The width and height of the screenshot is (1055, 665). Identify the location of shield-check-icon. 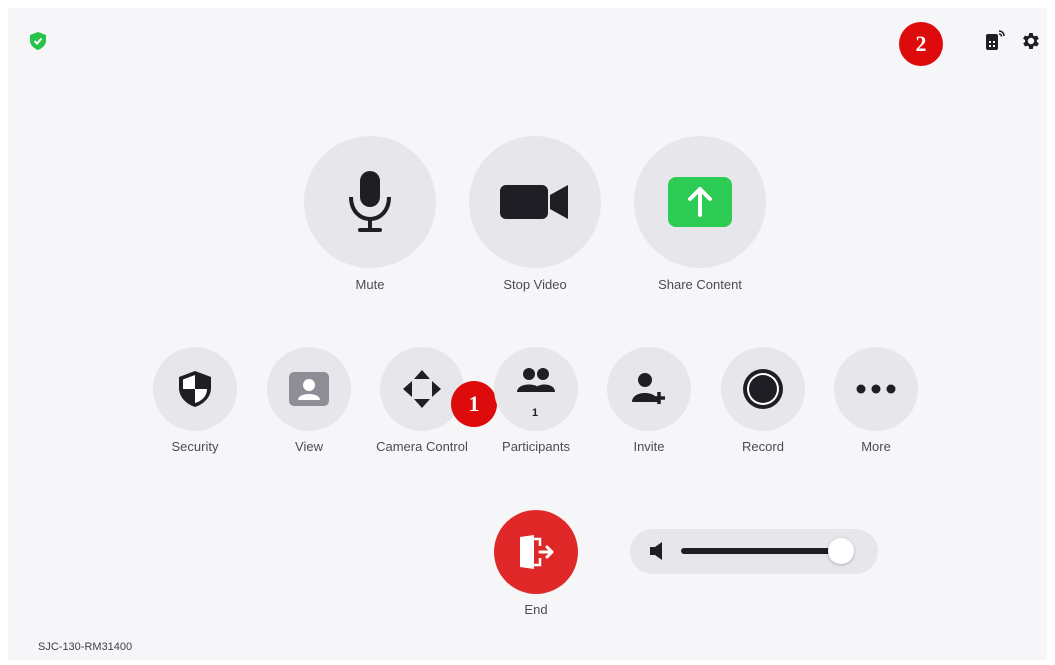
(38, 41).